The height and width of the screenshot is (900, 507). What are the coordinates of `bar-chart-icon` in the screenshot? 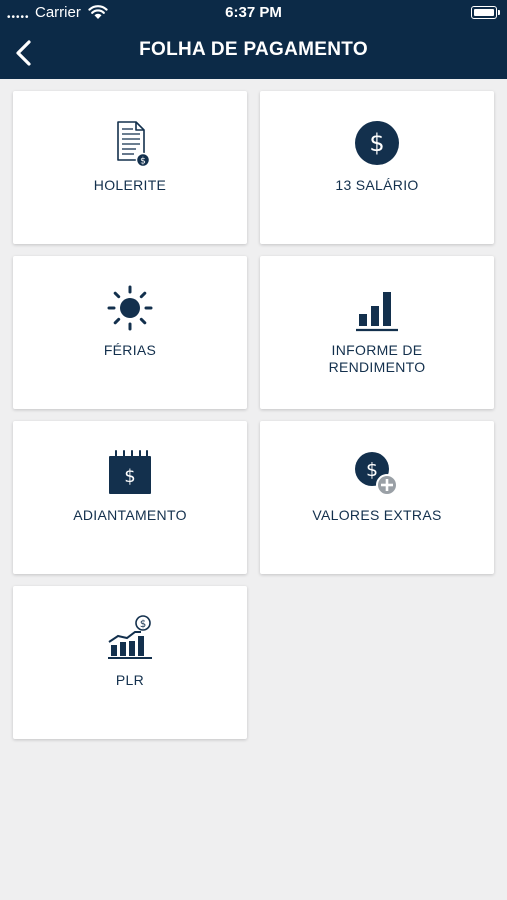 It's located at (377, 312).